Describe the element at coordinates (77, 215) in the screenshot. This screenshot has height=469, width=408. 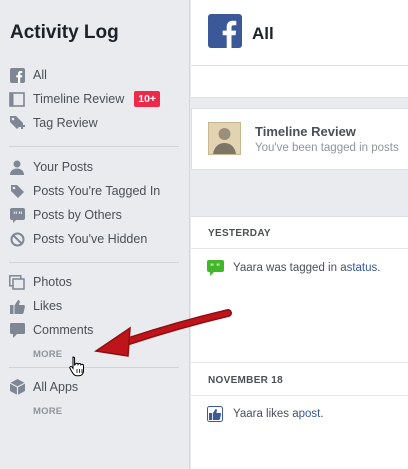
I see `sidebar-item-label: Posts by Others` at that location.